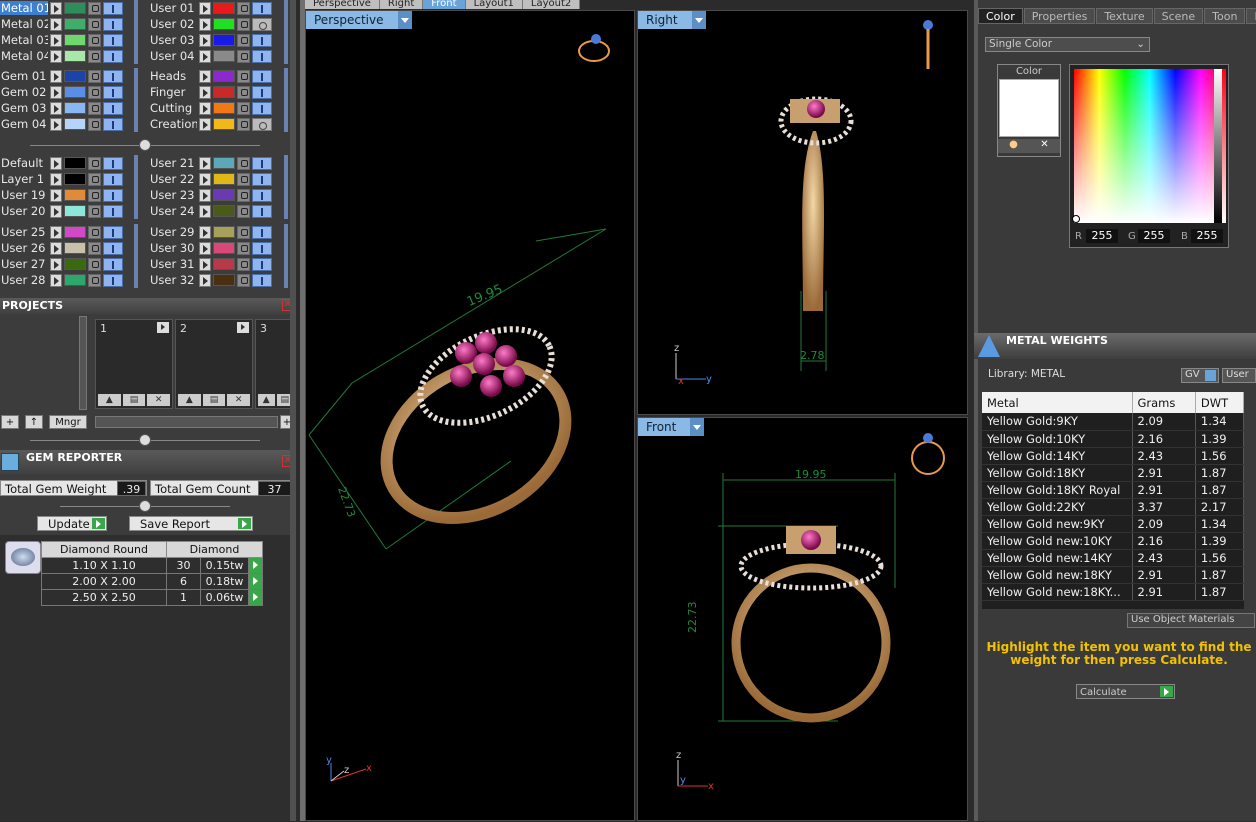 The width and height of the screenshot is (1256, 822). I want to click on layer-row: User 20, so click(61, 211).